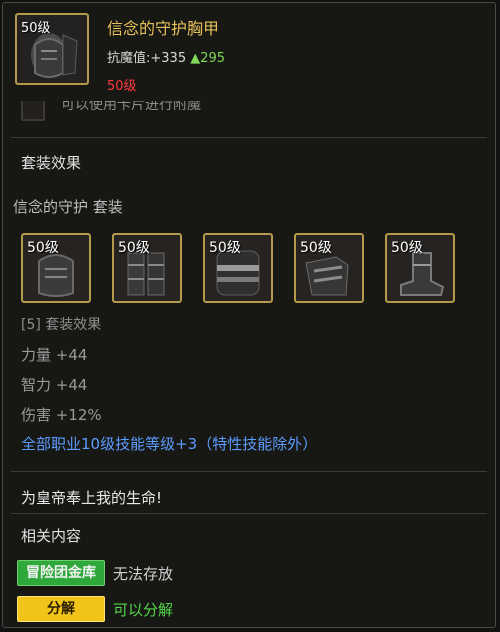  I want to click on set-piece-belt: 50级, so click(329, 268).